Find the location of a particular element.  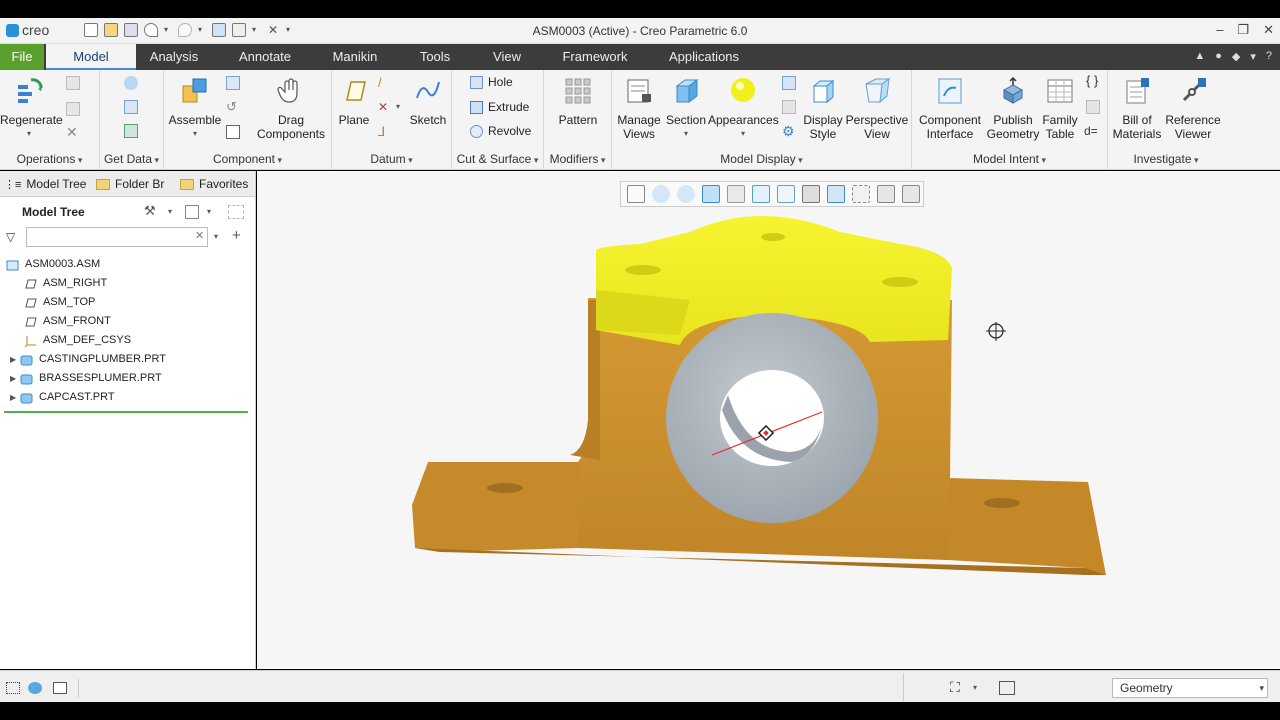

selected-items-icon is located at coordinates (1007, 688).